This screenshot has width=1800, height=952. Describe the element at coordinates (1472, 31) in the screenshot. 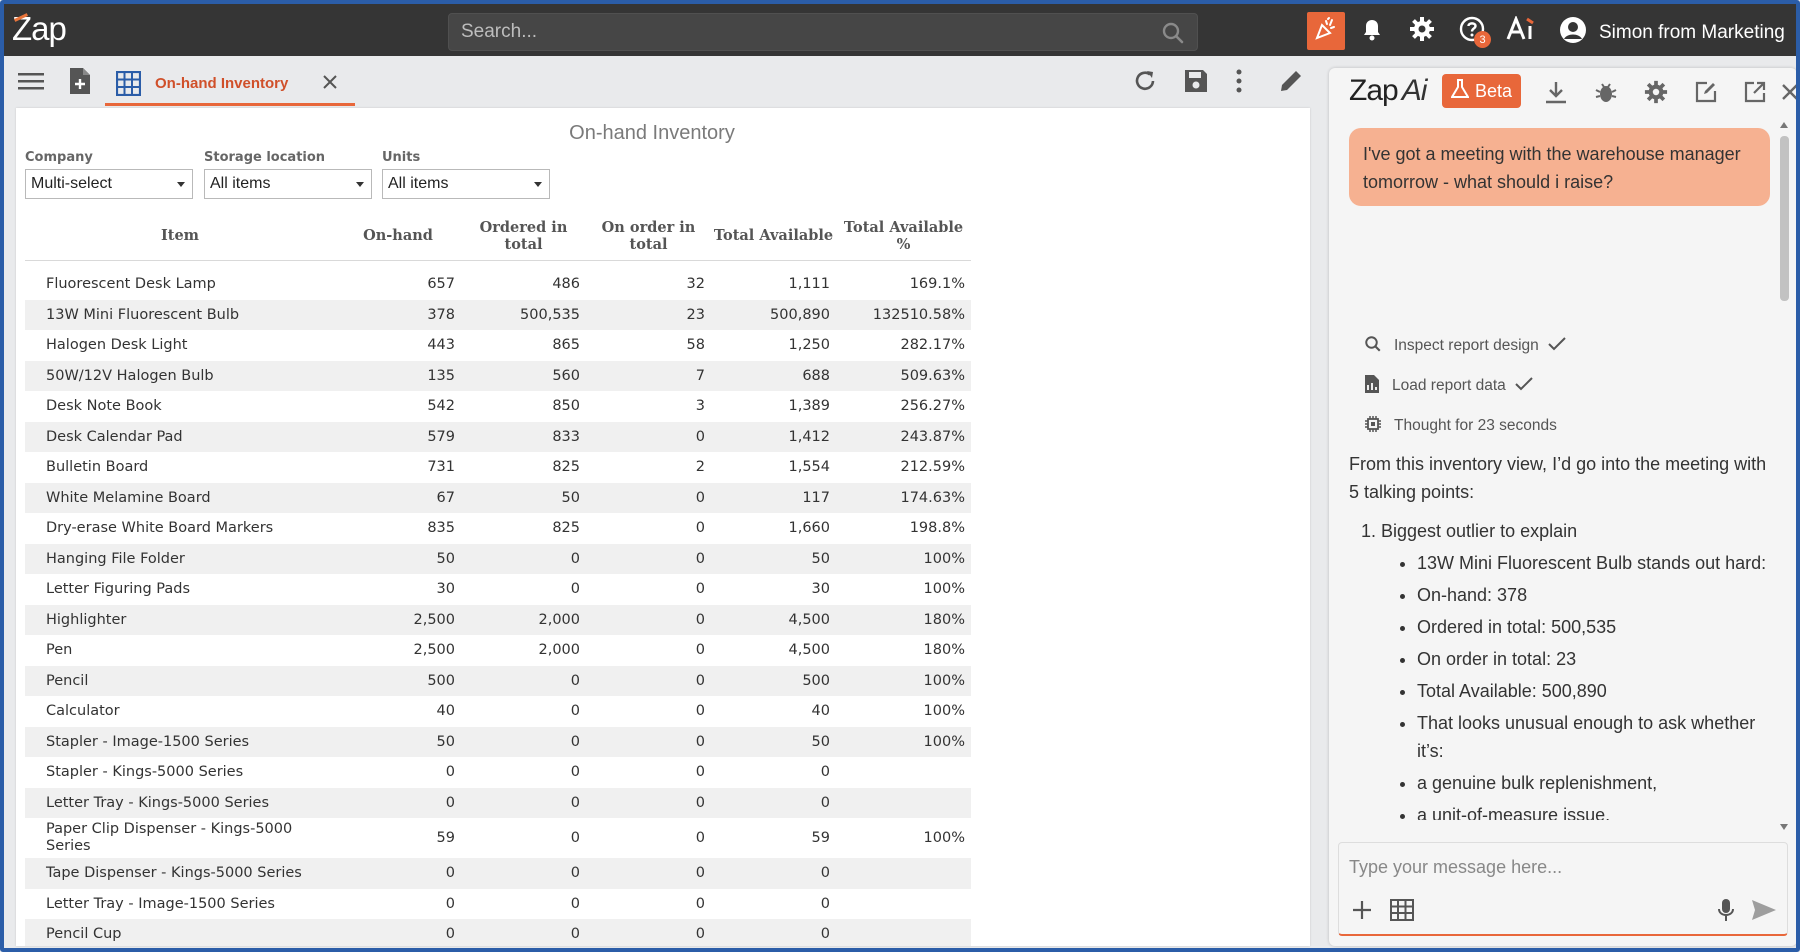

I see `help-button: 3` at that location.